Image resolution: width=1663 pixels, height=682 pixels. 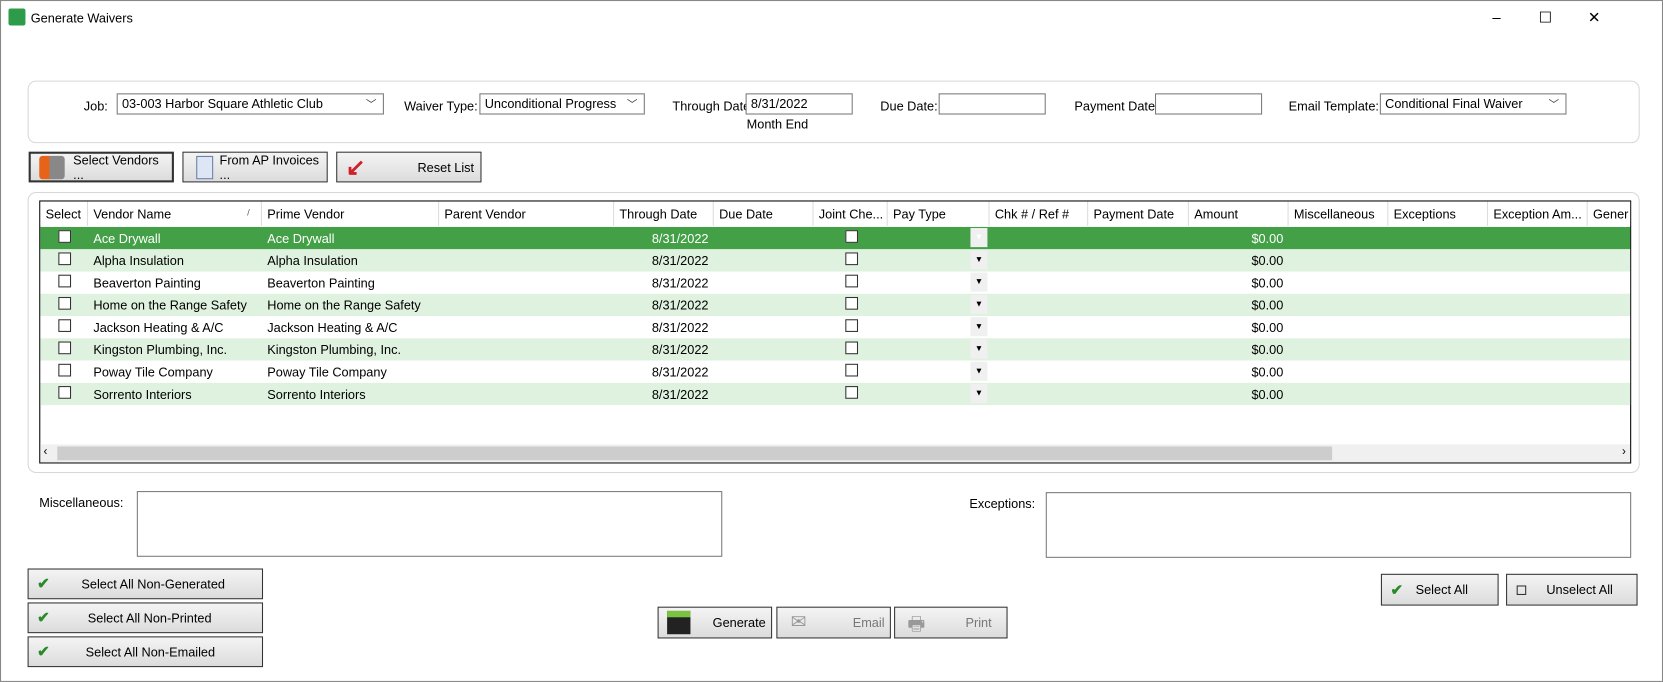 What do you see at coordinates (429, 524) in the screenshot?
I see `miscellaneous-textarea` at bounding box center [429, 524].